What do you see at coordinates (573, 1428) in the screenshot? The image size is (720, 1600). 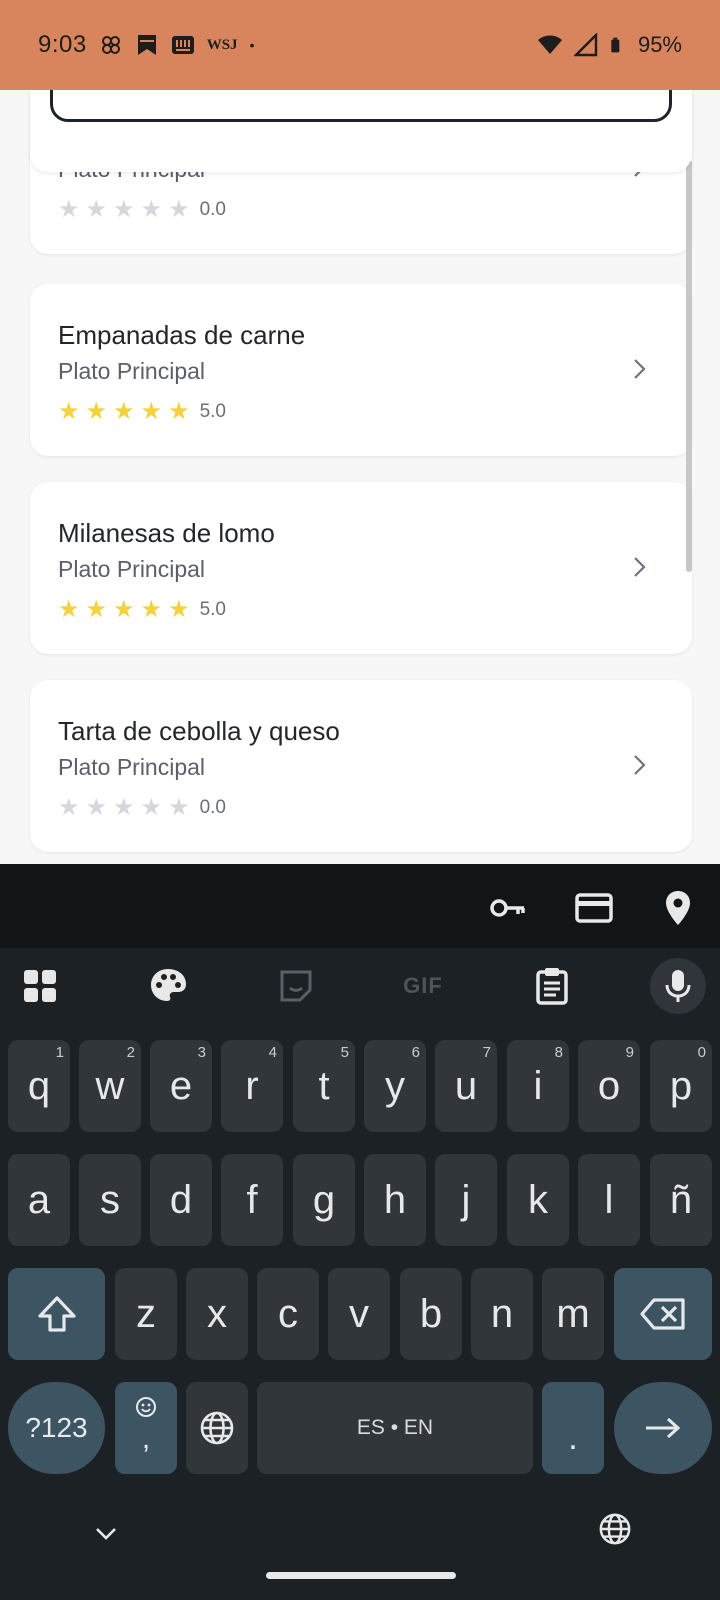 I see `period-key: .` at bounding box center [573, 1428].